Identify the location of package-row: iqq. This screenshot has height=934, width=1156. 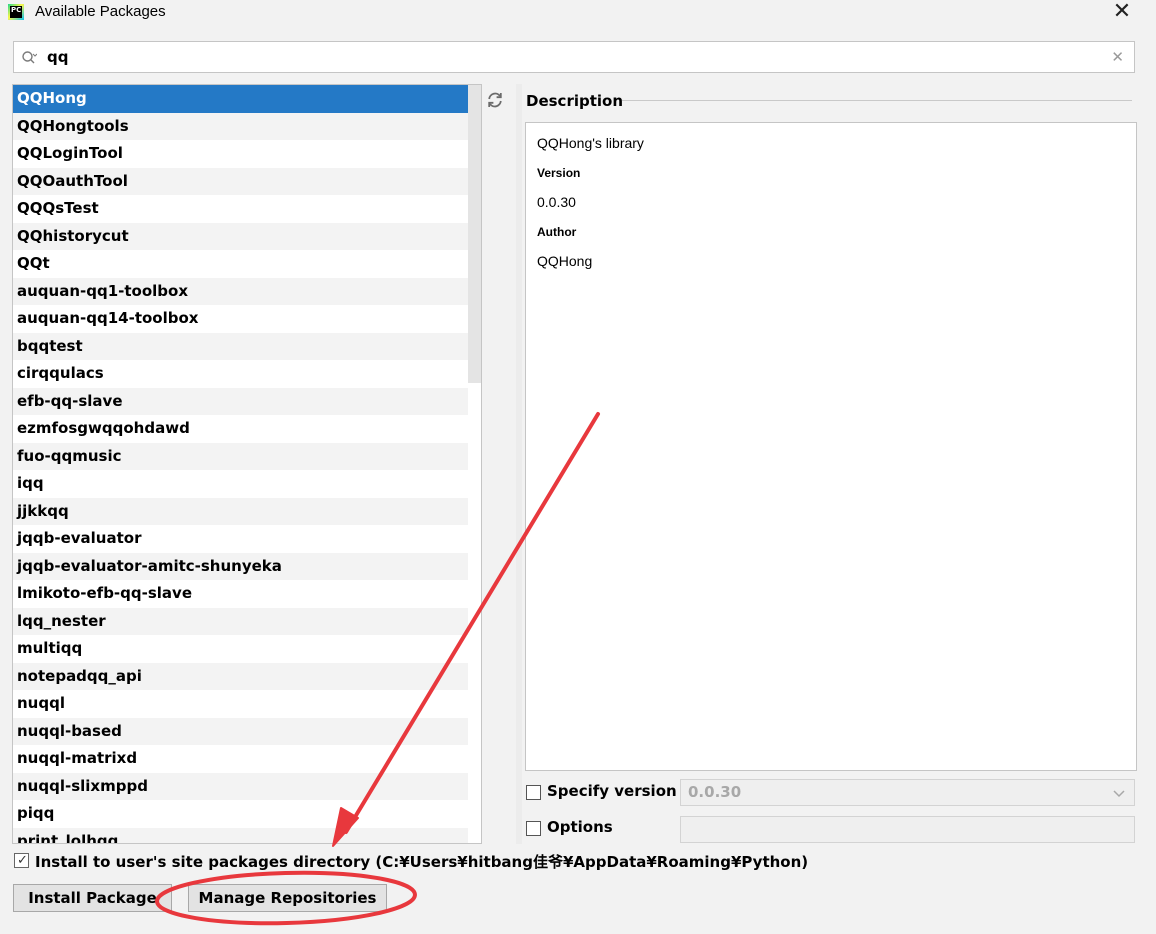
(240, 484).